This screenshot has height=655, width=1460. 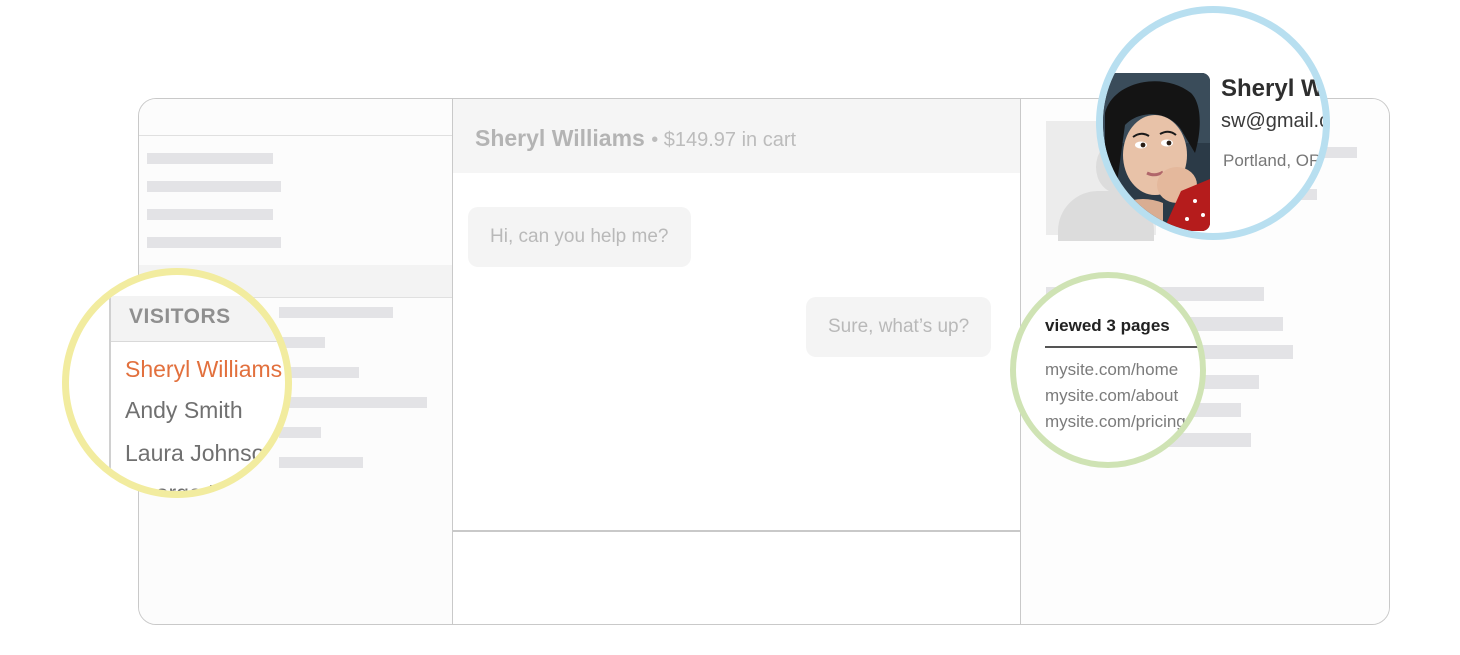 I want to click on message-visitor: Hi, can you help me?, so click(x=579, y=237).